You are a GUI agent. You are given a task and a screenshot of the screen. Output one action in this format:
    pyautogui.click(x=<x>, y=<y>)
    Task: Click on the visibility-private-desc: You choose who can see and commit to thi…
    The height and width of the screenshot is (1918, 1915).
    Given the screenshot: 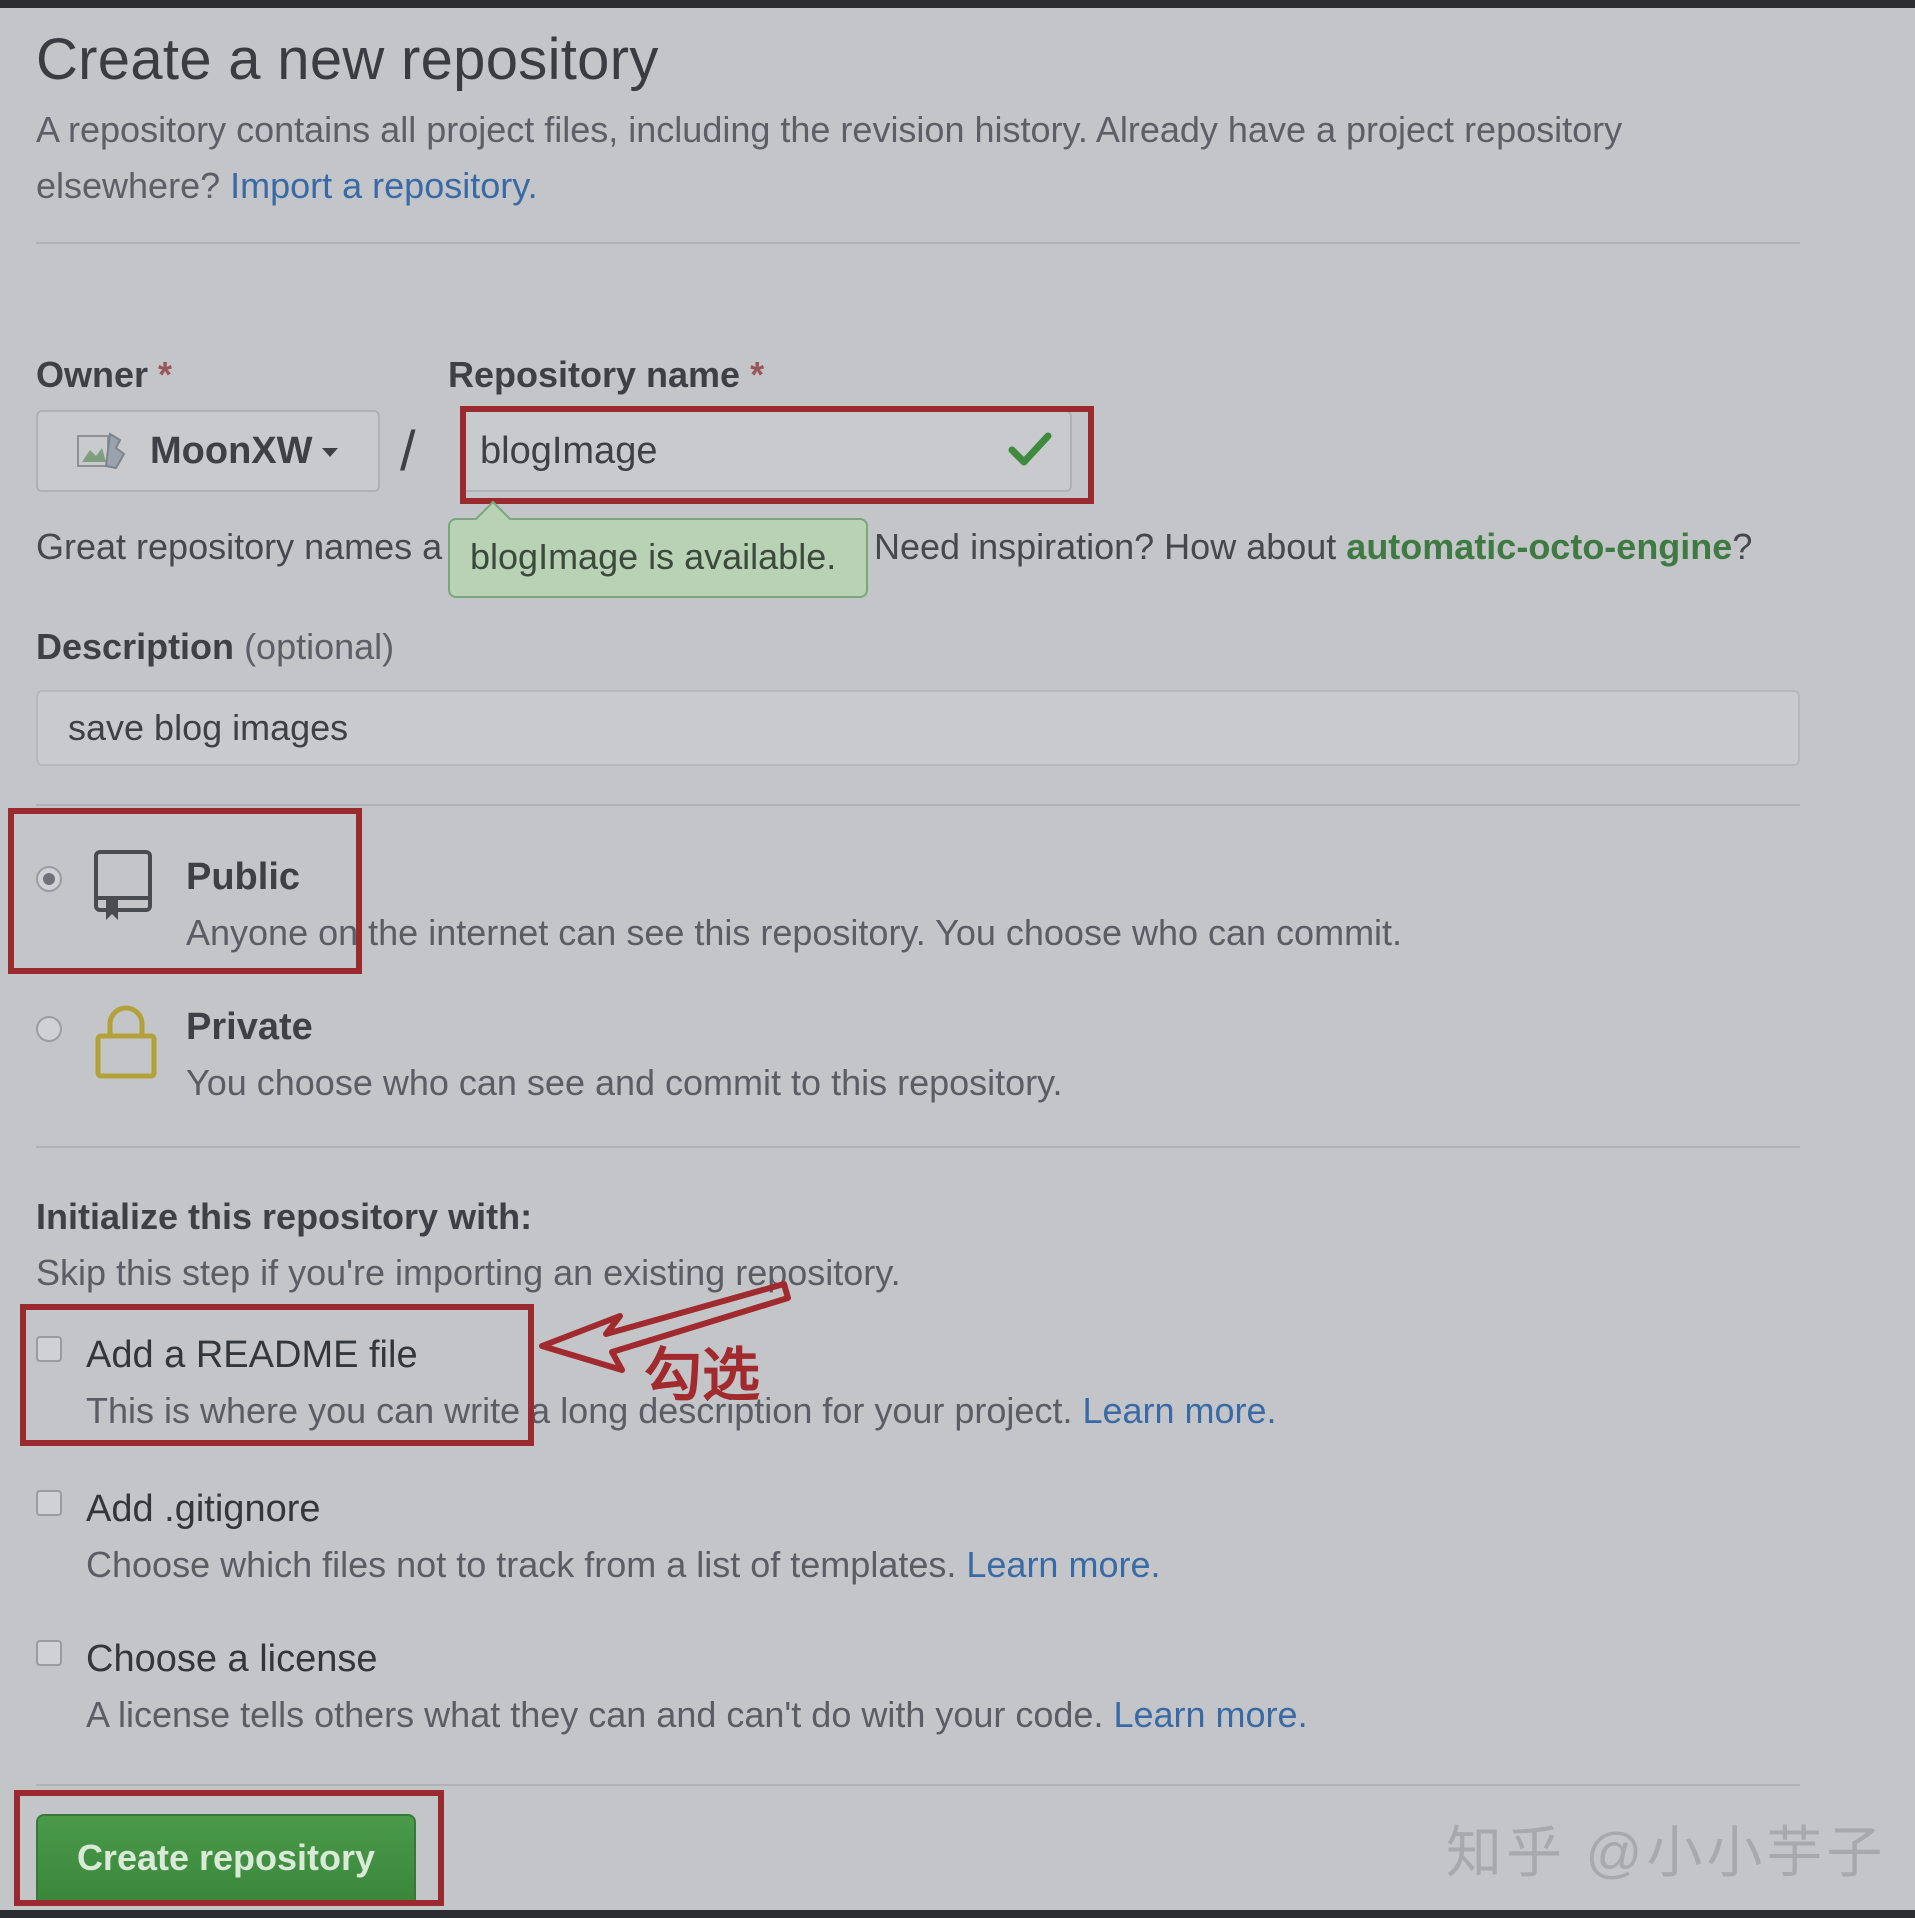 What is the action you would take?
    pyautogui.click(x=624, y=1082)
    